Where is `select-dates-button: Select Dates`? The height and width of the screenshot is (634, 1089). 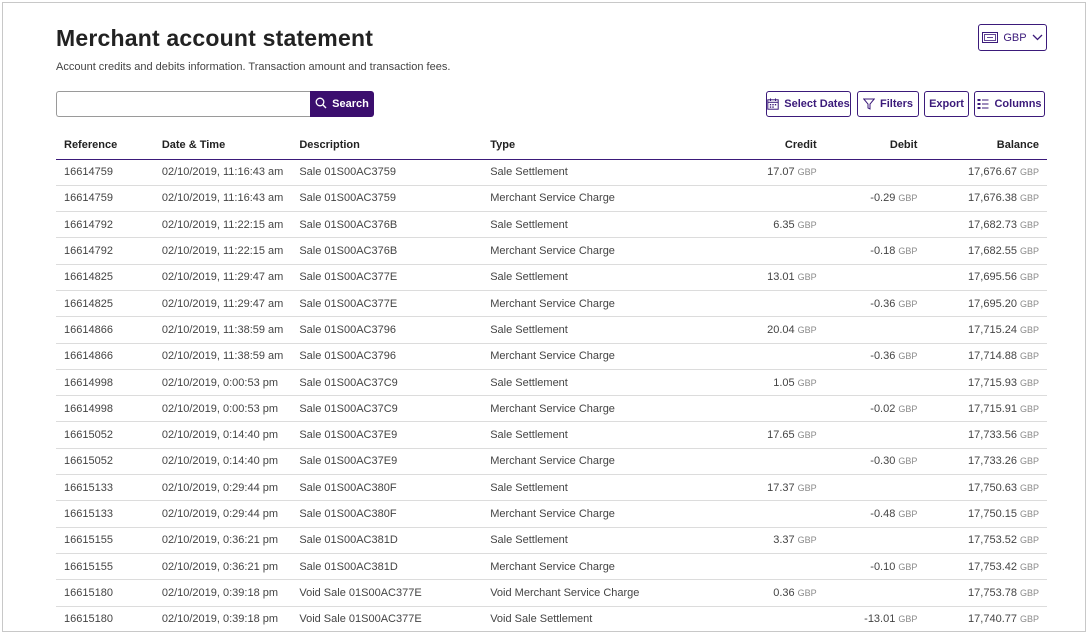
select-dates-button: Select Dates is located at coordinates (808, 104).